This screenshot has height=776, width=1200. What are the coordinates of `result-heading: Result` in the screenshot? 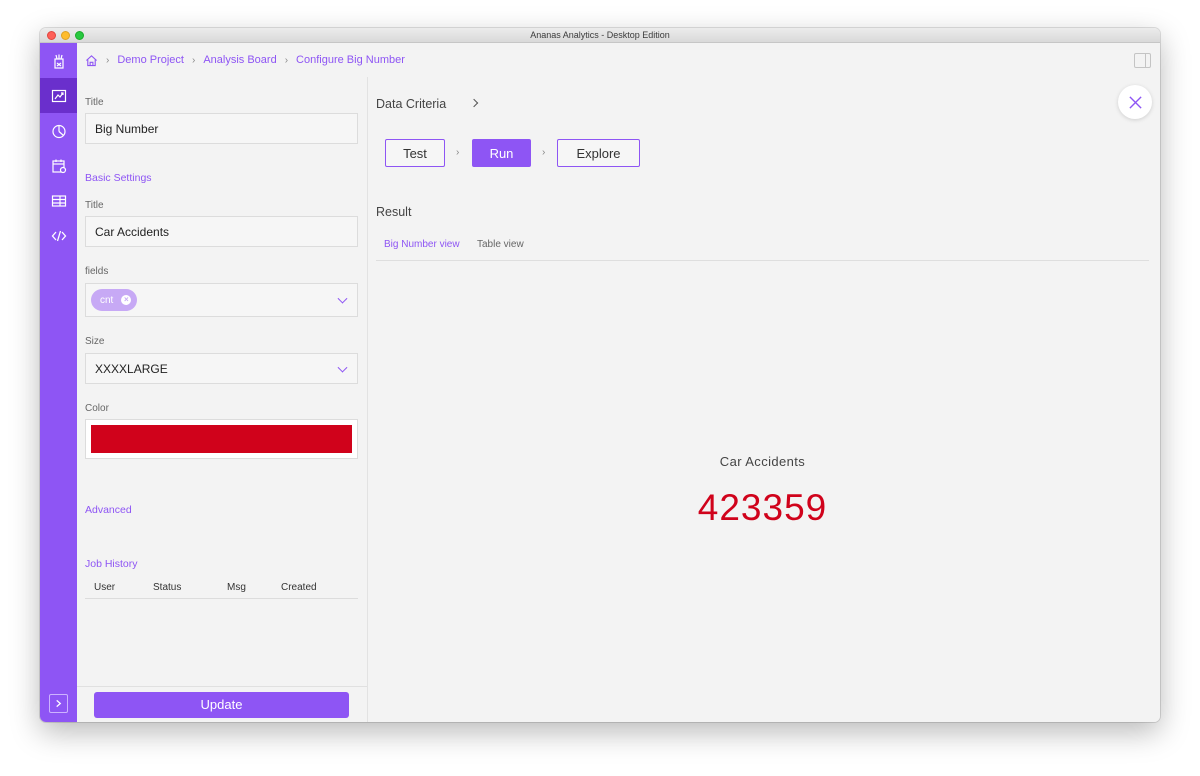 It's located at (394, 212).